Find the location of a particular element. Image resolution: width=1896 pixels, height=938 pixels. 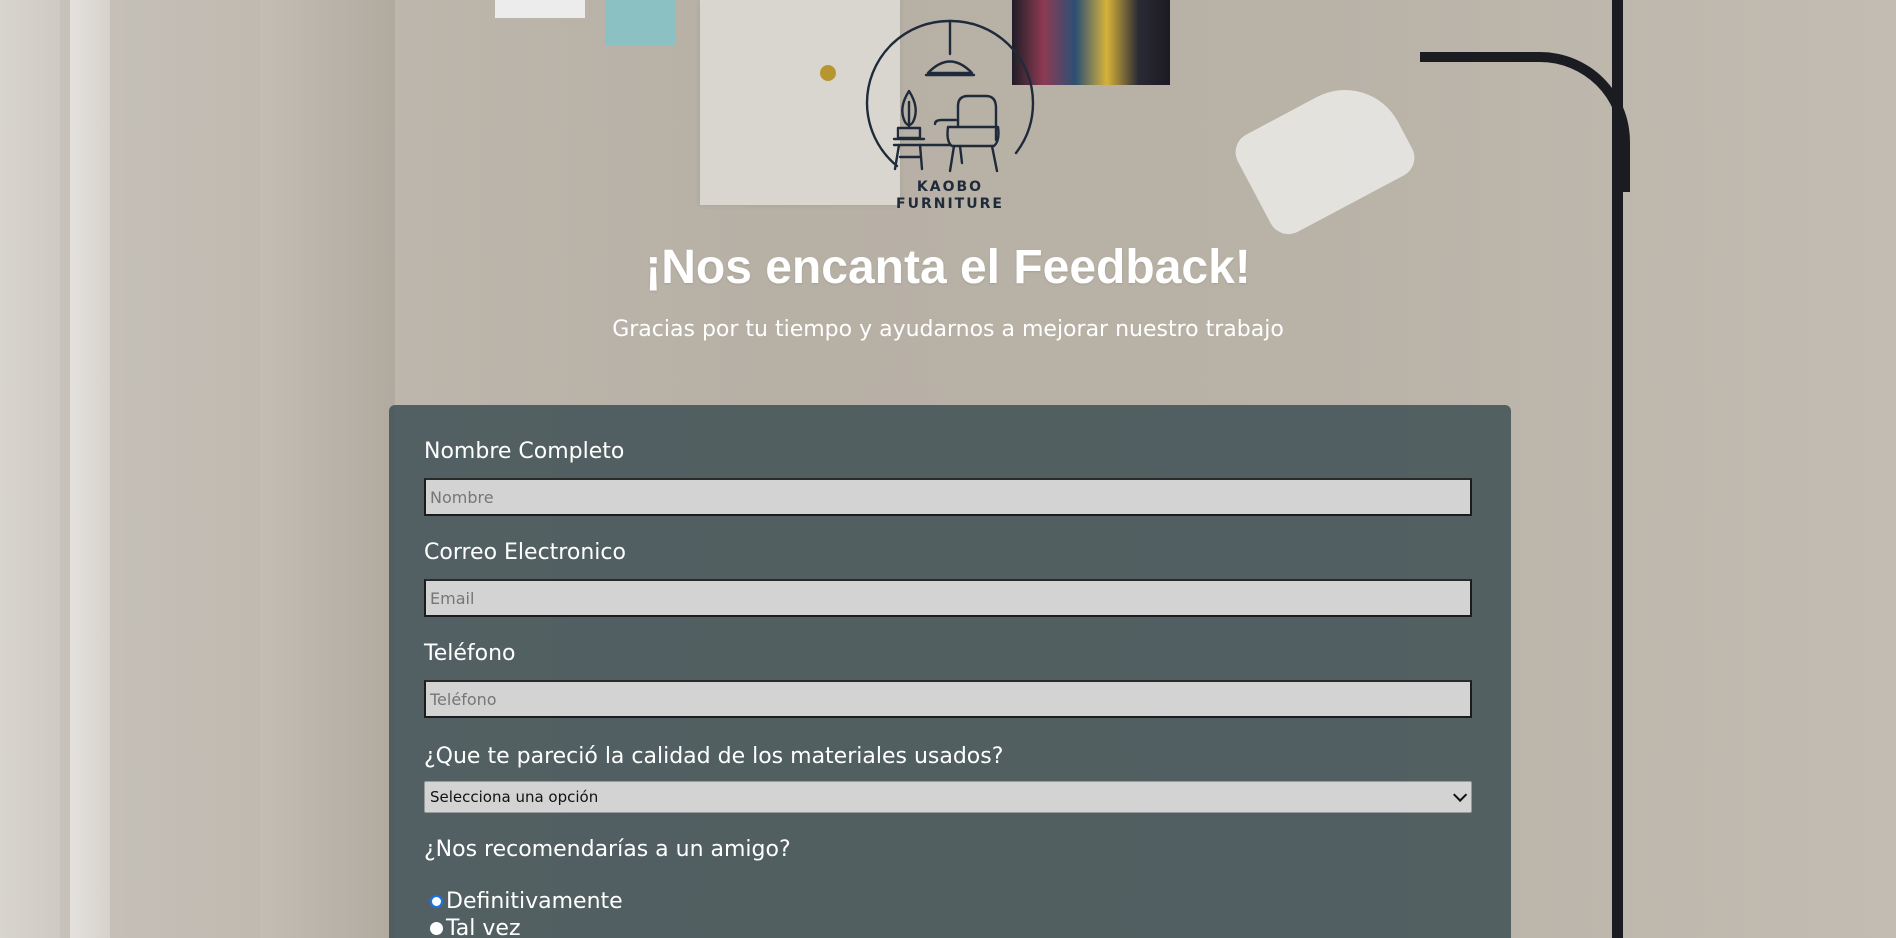

recommend-option-definitivamente: Definitivamente is located at coordinates (526, 901).